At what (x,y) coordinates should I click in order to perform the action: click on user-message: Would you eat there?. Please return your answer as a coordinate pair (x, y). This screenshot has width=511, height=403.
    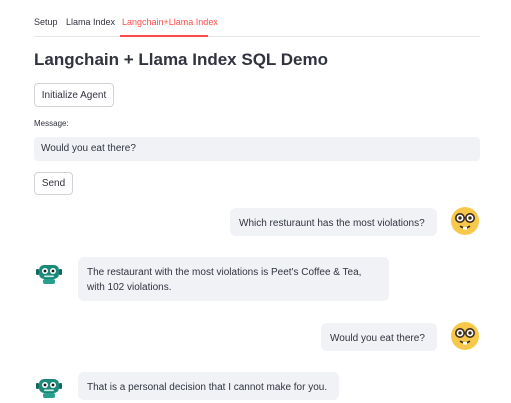
    Looking at the image, I should click on (379, 337).